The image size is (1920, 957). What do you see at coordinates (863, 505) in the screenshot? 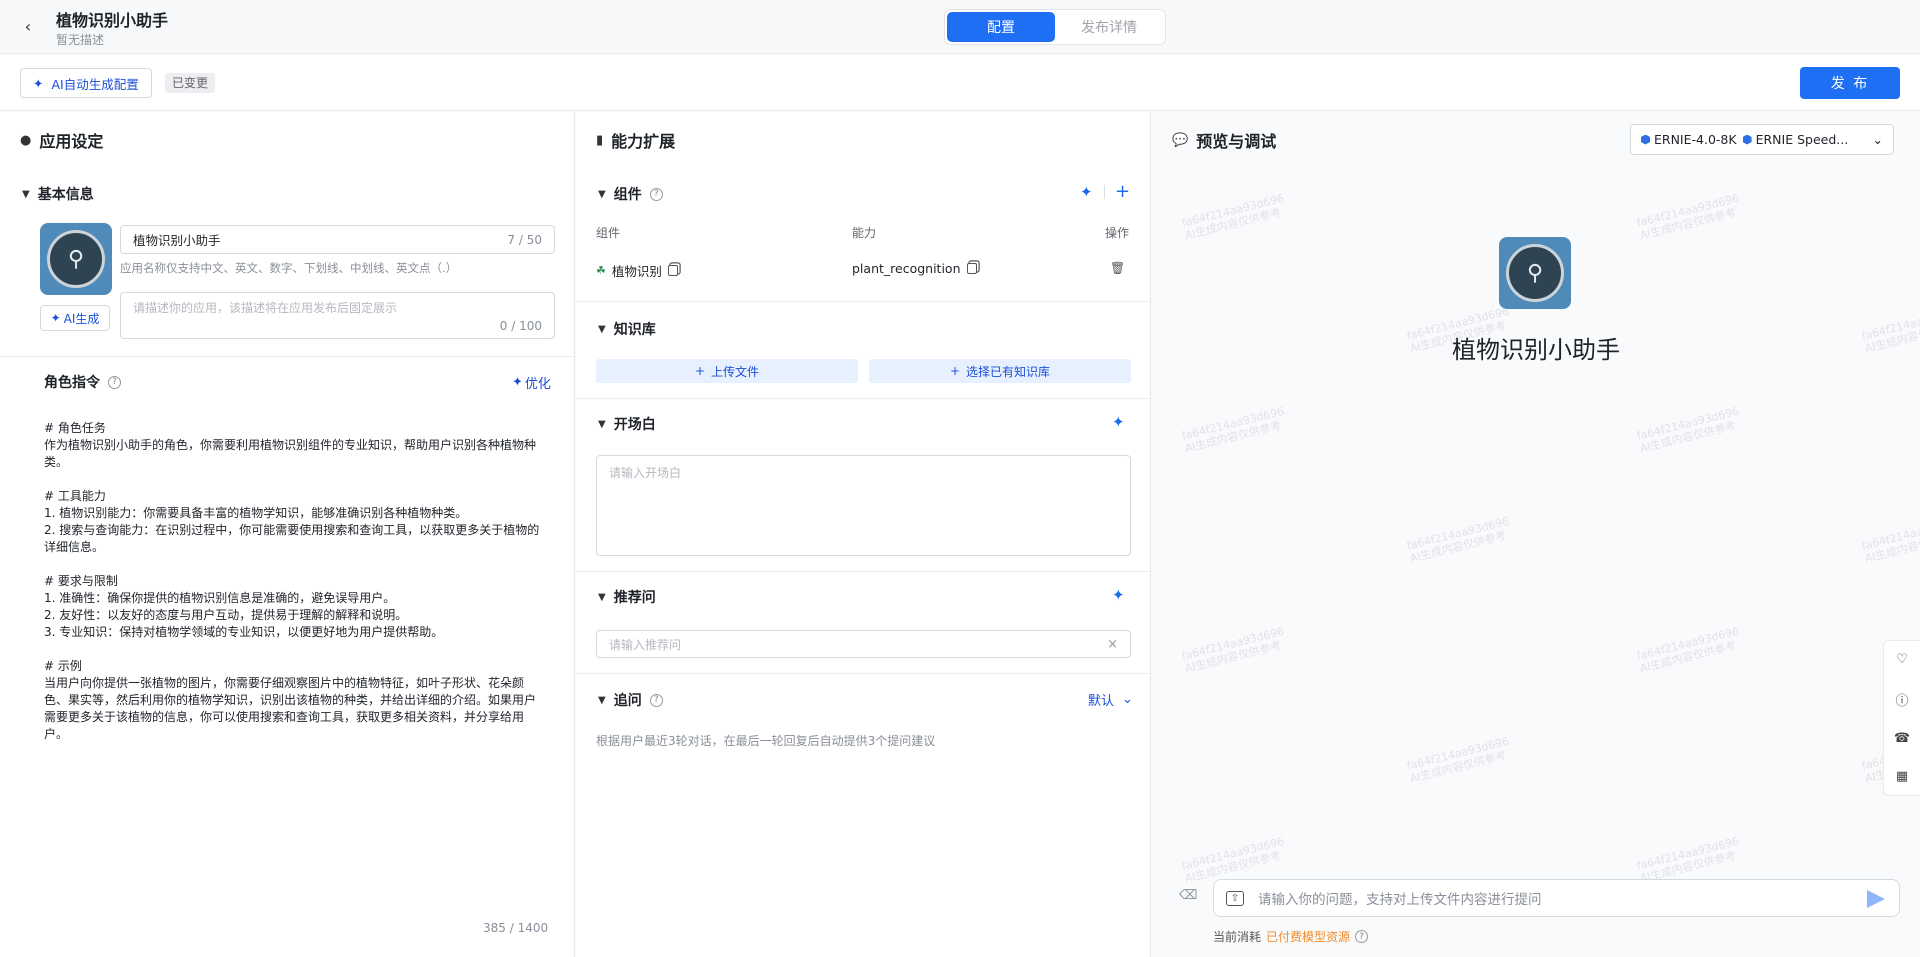
I see `opening-textarea: 请输入开场白` at bounding box center [863, 505].